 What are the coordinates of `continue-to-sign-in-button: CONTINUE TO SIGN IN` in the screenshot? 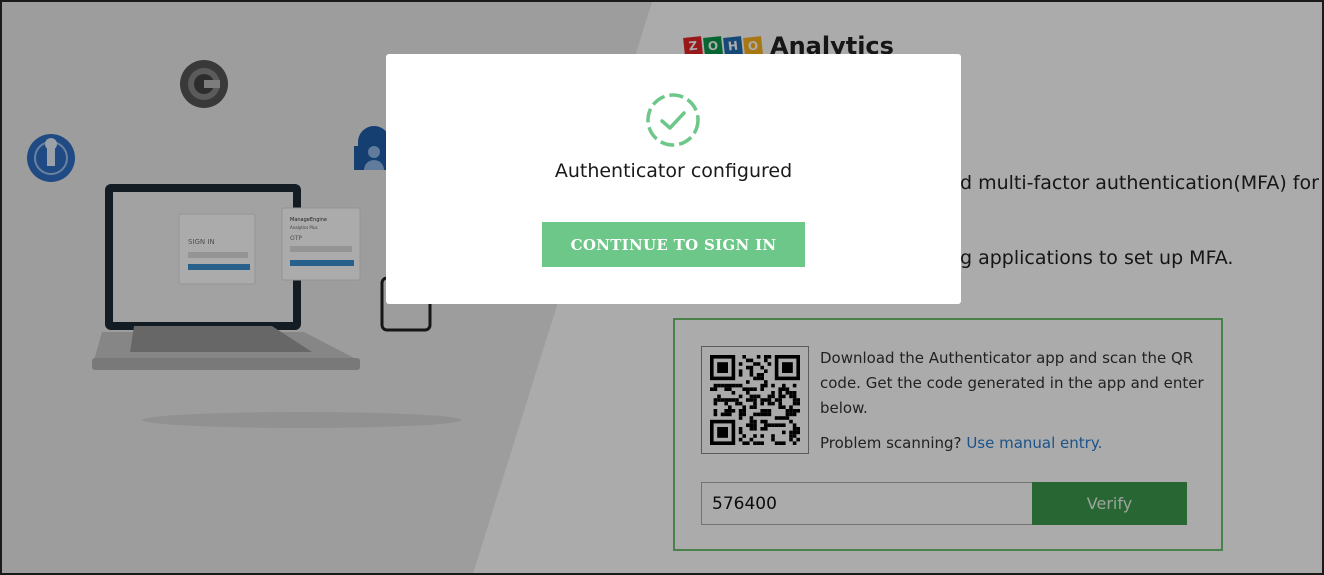 It's located at (673, 244).